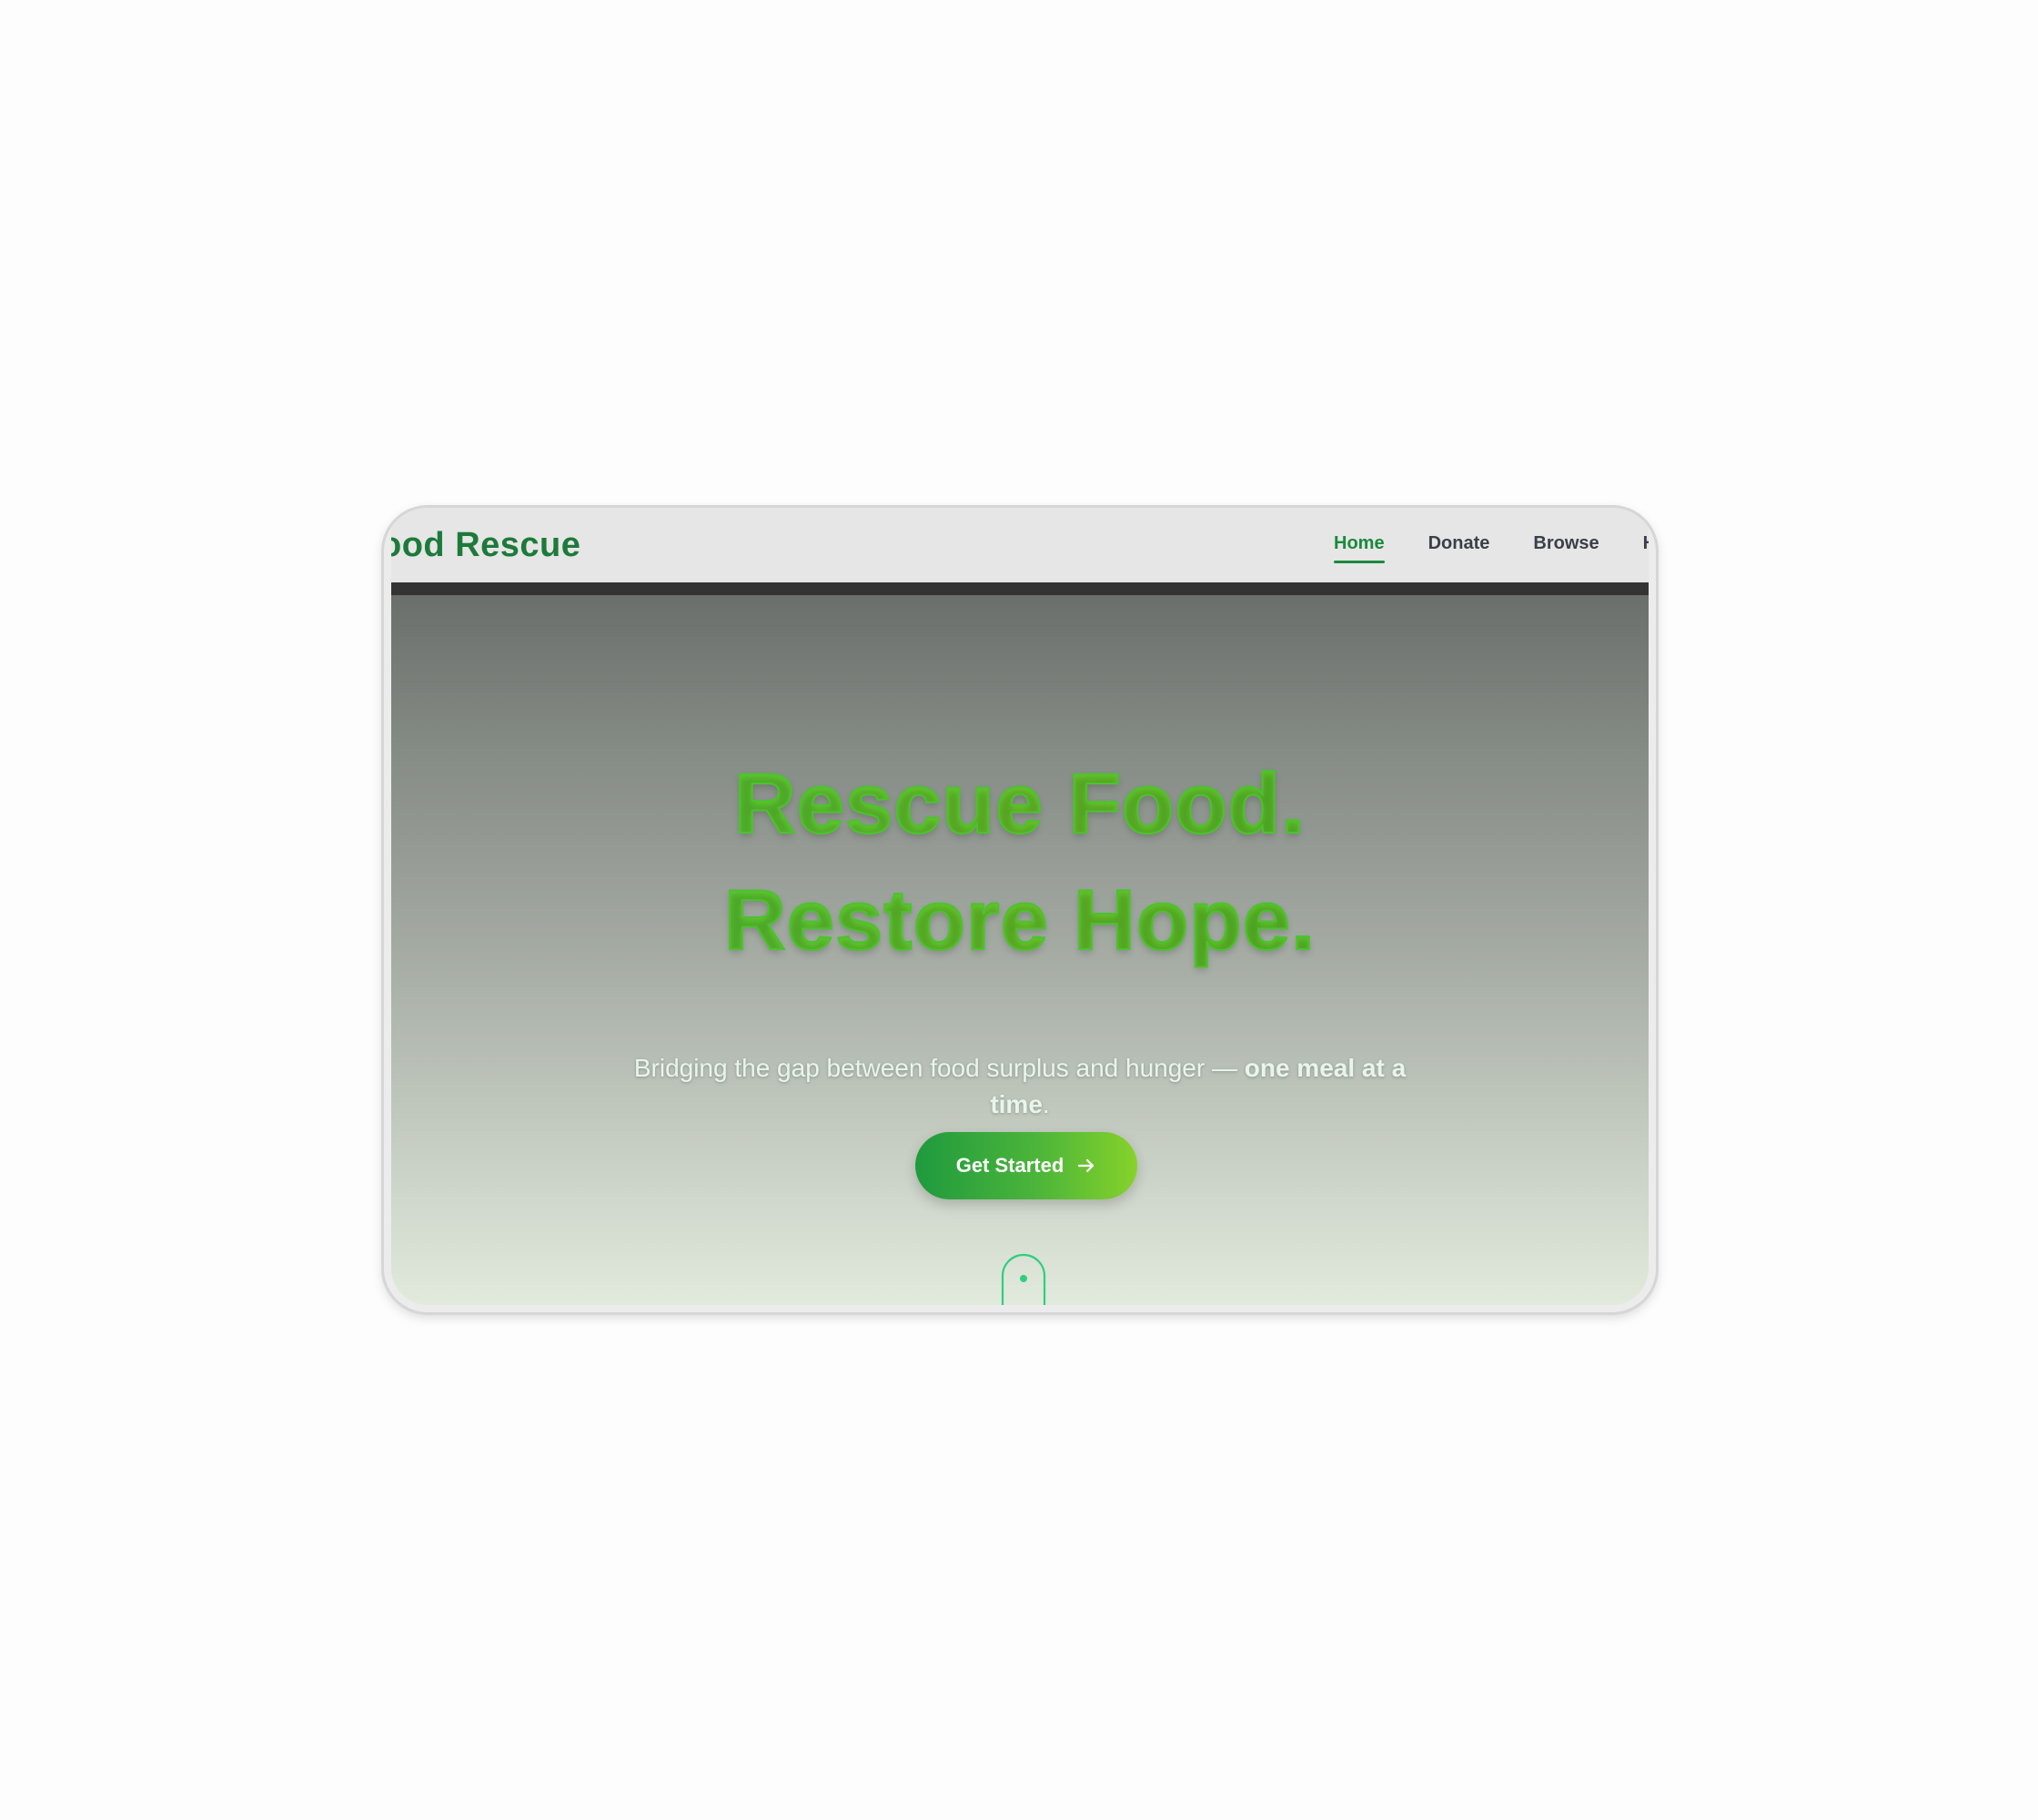  What do you see at coordinates (1023, 1279) in the screenshot?
I see `mouse-scroll-icon` at bounding box center [1023, 1279].